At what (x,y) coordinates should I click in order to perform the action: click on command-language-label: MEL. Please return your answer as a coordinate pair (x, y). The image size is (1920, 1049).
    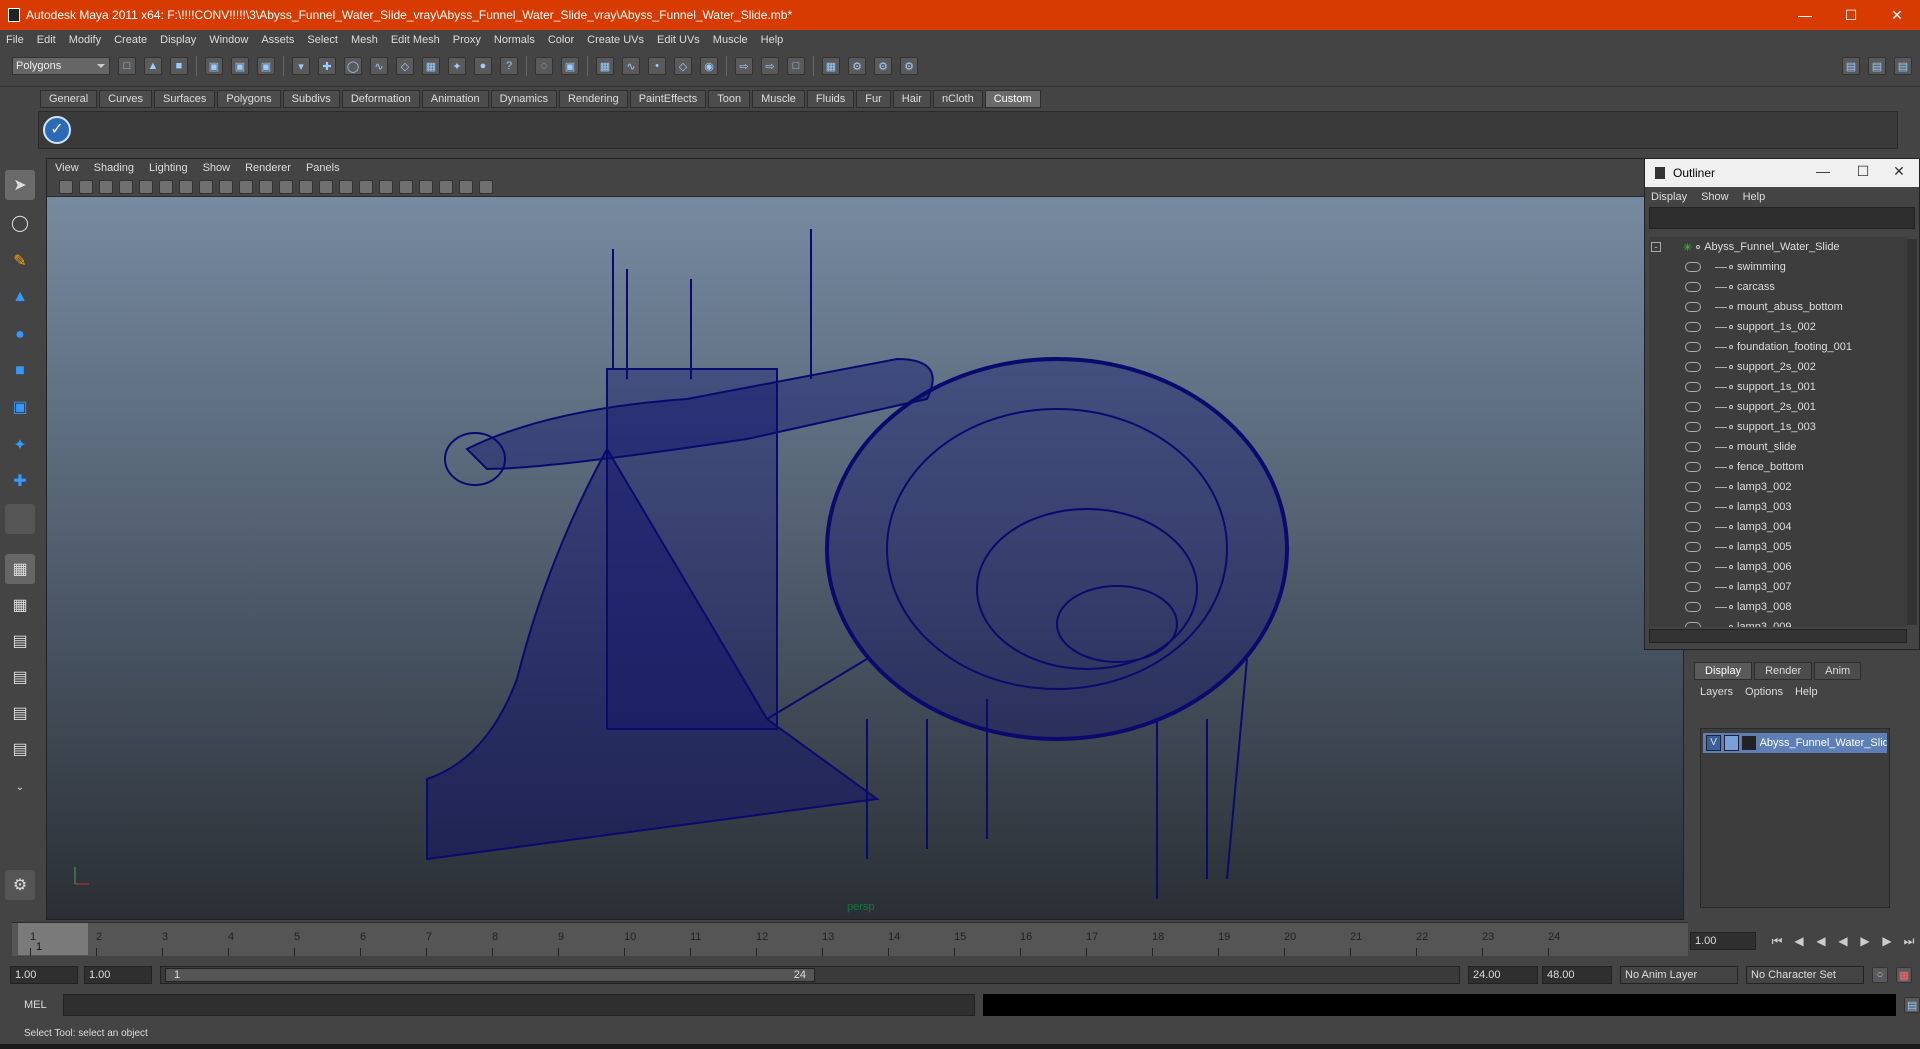
    Looking at the image, I should click on (35, 1005).